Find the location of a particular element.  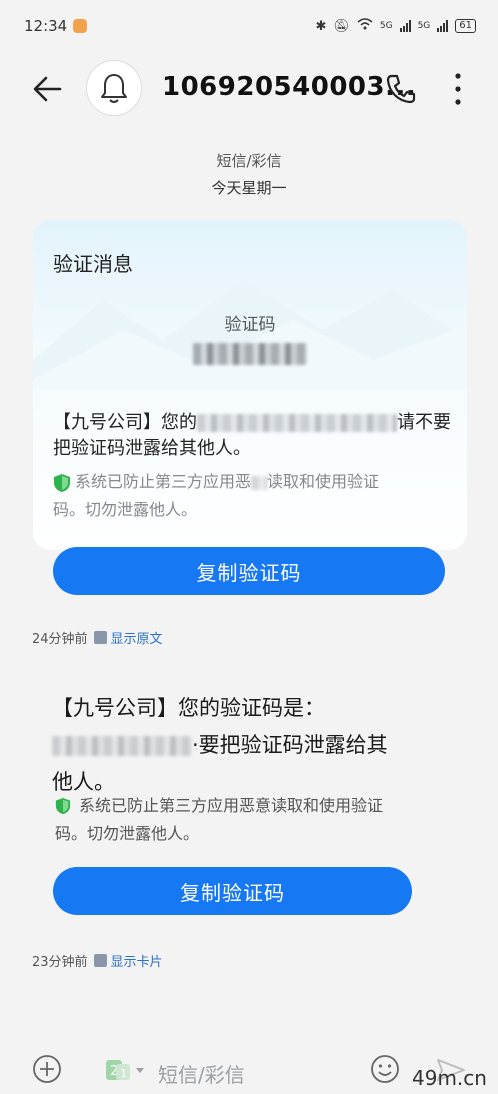

card-meta: 24分钟前 显示原文 is located at coordinates (97, 637).